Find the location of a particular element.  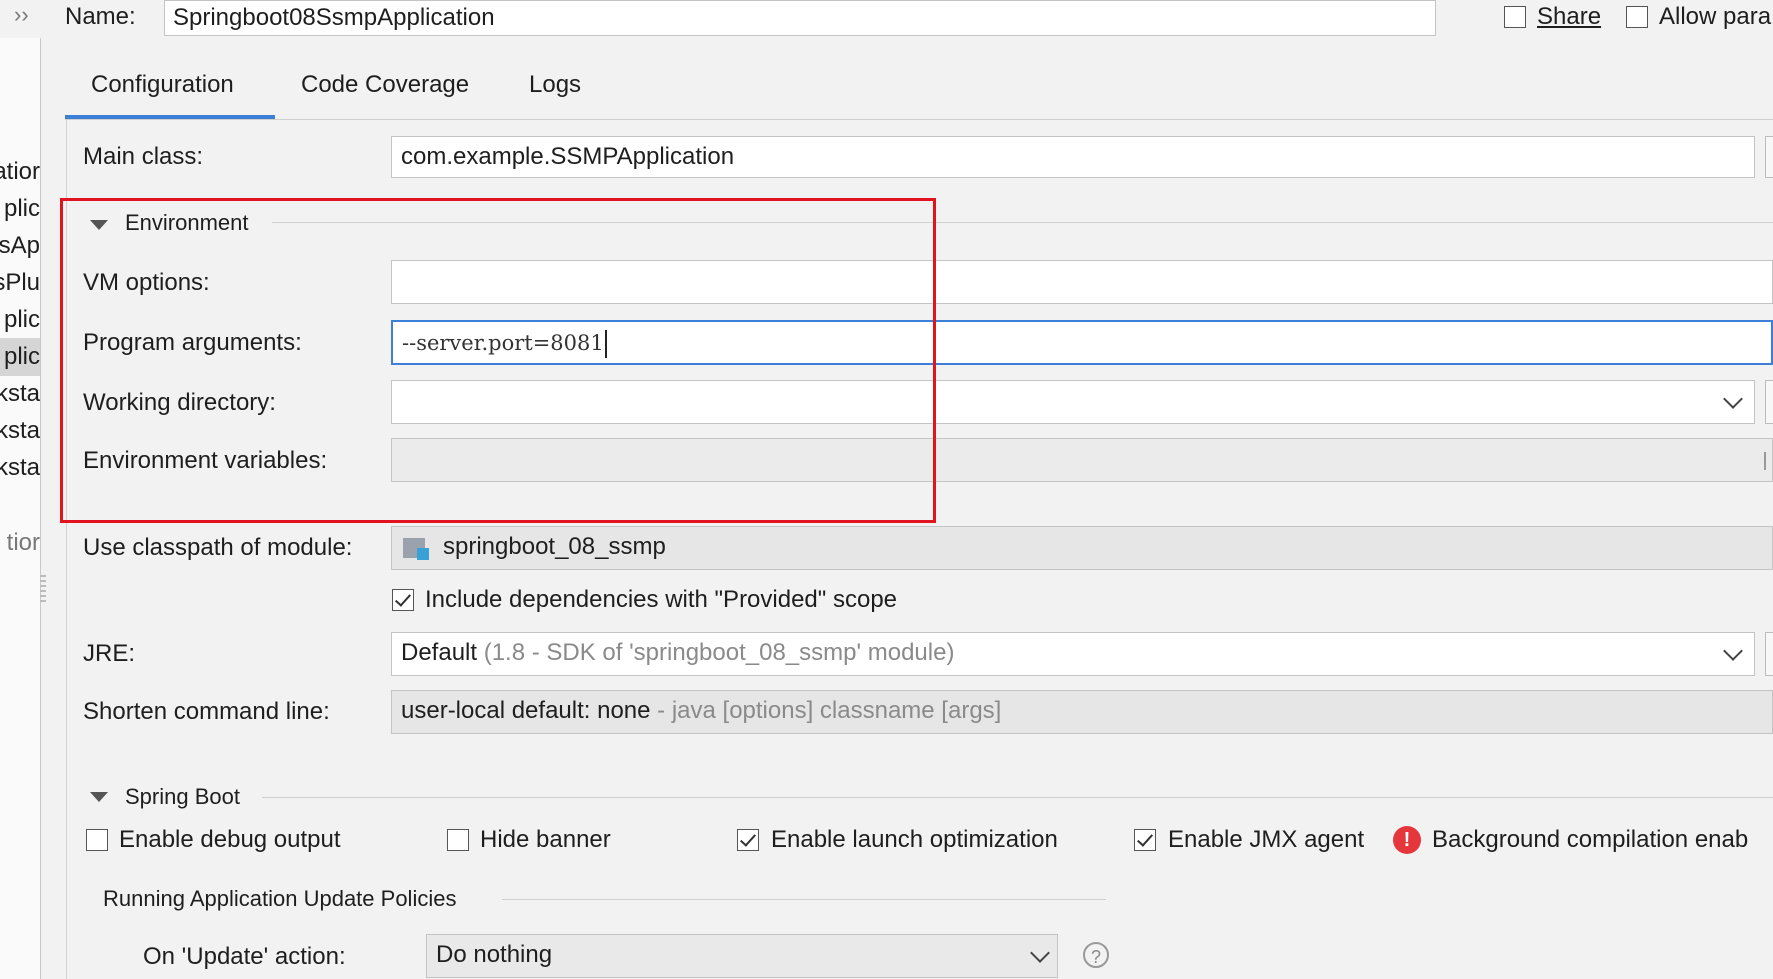

tree-item: tior is located at coordinates (23, 543).